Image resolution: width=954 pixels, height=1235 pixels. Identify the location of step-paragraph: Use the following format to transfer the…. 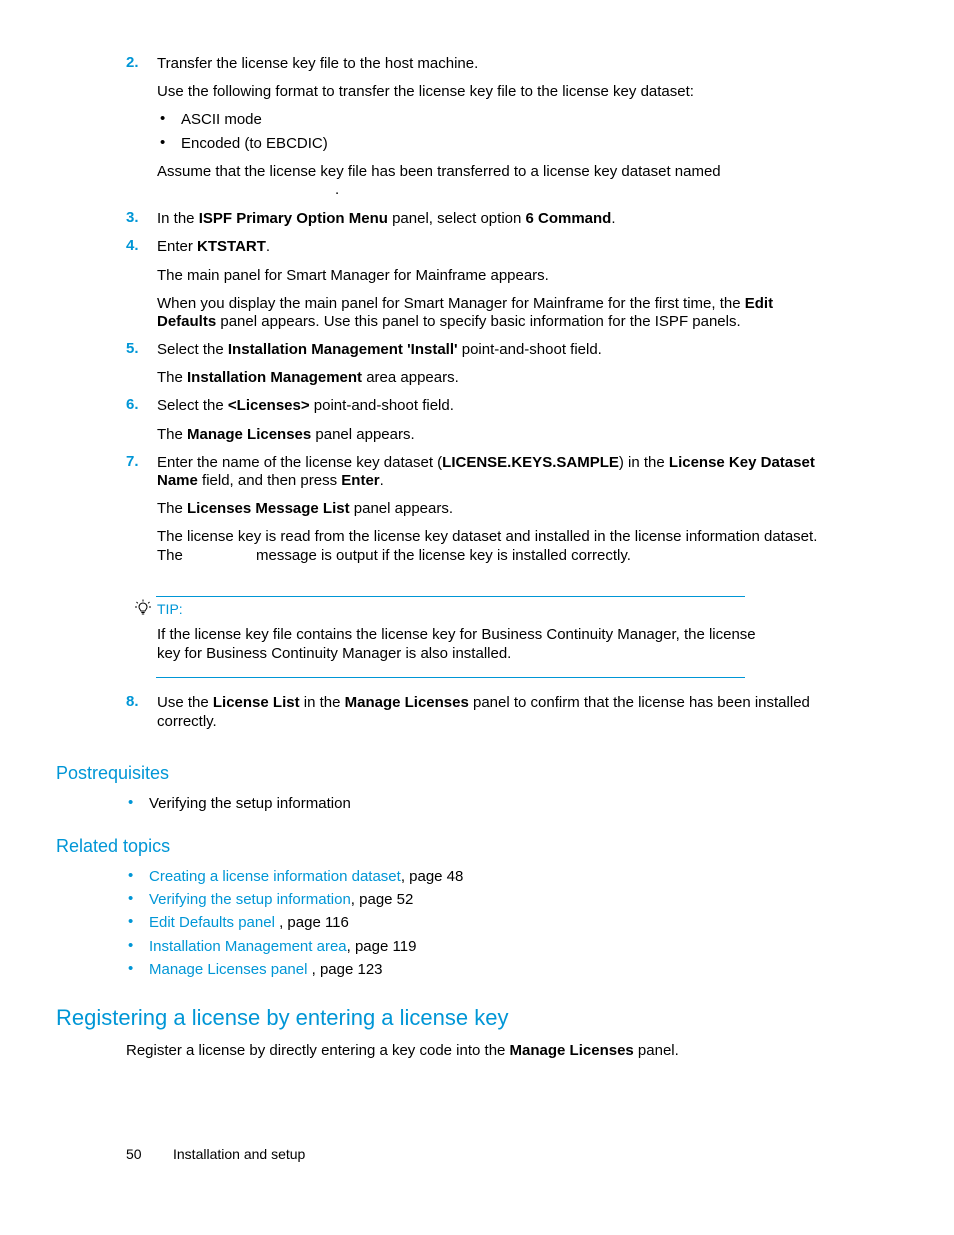
(425, 91).